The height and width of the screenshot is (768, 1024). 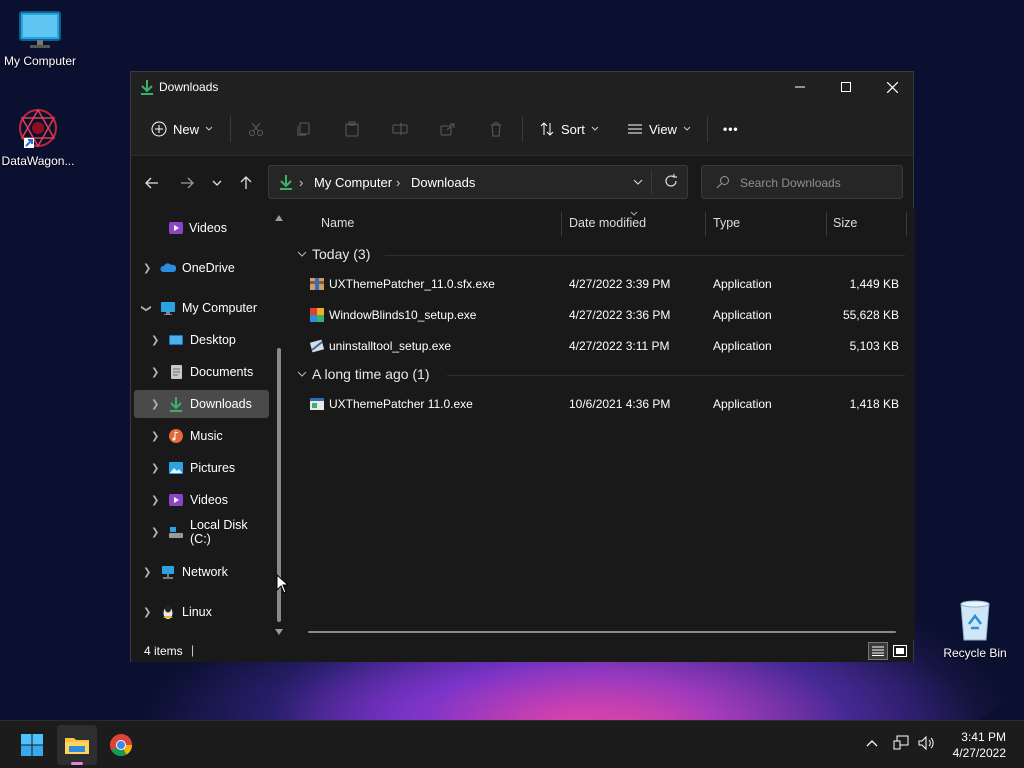 What do you see at coordinates (443, 182) in the screenshot?
I see `breadcrumb-downloads: Downloads` at bounding box center [443, 182].